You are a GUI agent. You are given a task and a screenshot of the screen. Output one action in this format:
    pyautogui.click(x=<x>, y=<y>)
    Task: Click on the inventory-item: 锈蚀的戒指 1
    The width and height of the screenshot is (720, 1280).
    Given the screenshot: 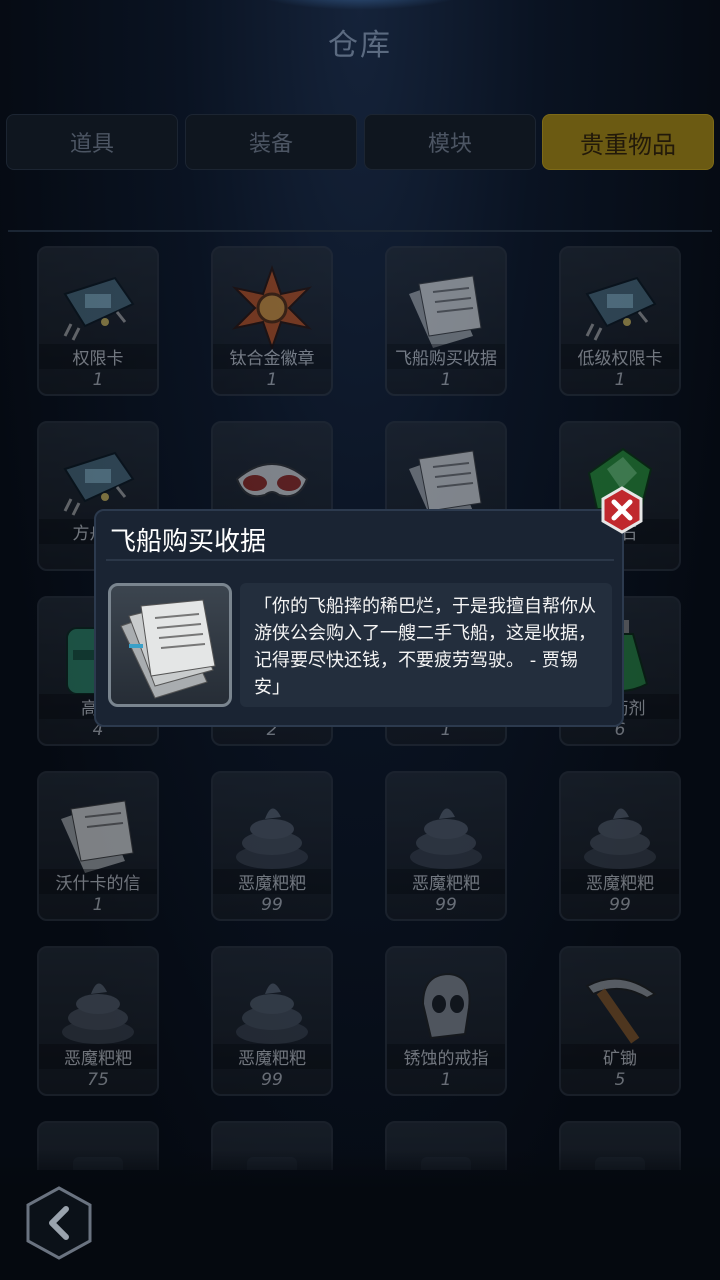 What is the action you would take?
    pyautogui.click(x=446, y=1021)
    